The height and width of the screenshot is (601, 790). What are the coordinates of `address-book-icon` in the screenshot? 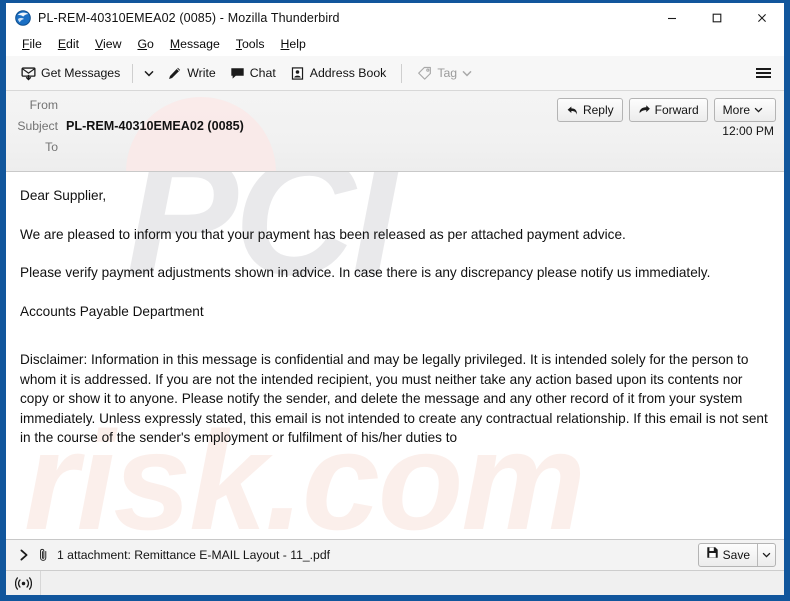 It's located at (297, 73).